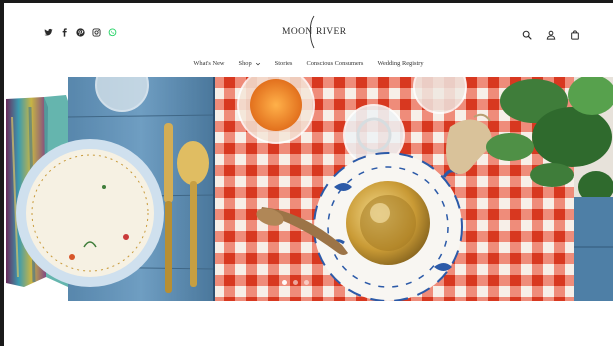 Image resolution: width=613 pixels, height=346 pixels. I want to click on nav-item-conscious-consumers: Conscious Consumers, so click(334, 63).